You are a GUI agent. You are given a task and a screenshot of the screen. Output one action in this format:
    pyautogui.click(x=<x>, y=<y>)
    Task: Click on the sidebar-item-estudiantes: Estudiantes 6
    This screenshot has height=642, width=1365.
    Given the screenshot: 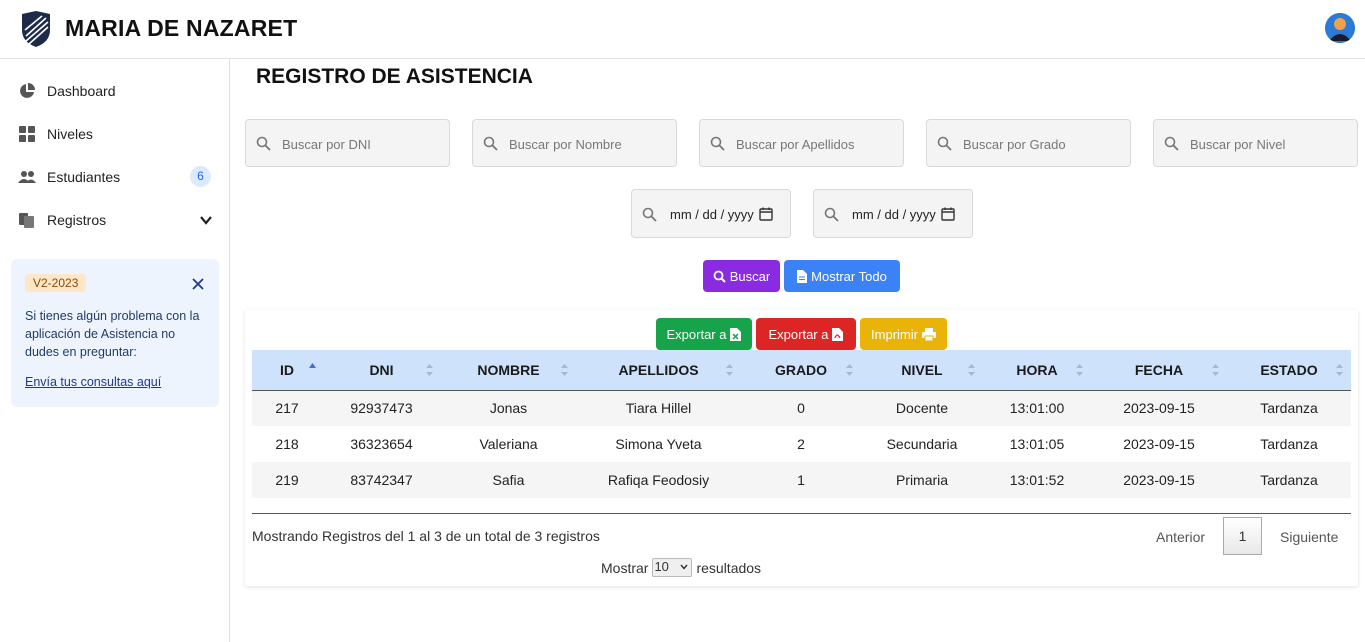 What is the action you would take?
    pyautogui.click(x=114, y=177)
    